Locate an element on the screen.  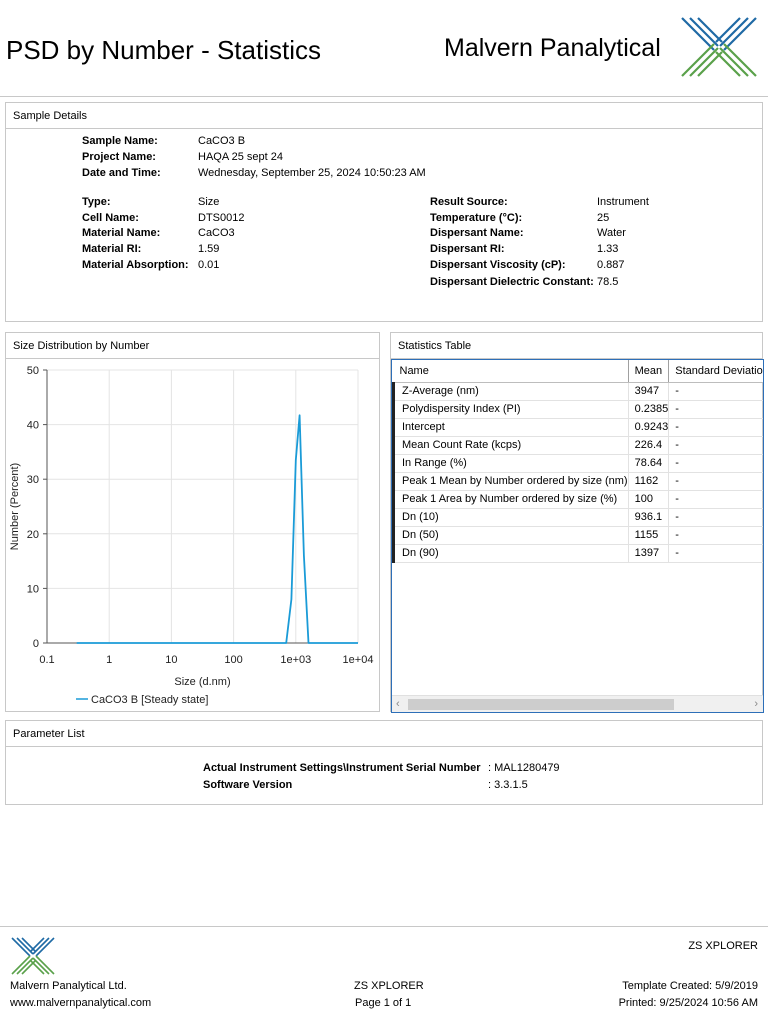
material-name-row: Material Name: CaCO3 is located at coordinates (158, 233).